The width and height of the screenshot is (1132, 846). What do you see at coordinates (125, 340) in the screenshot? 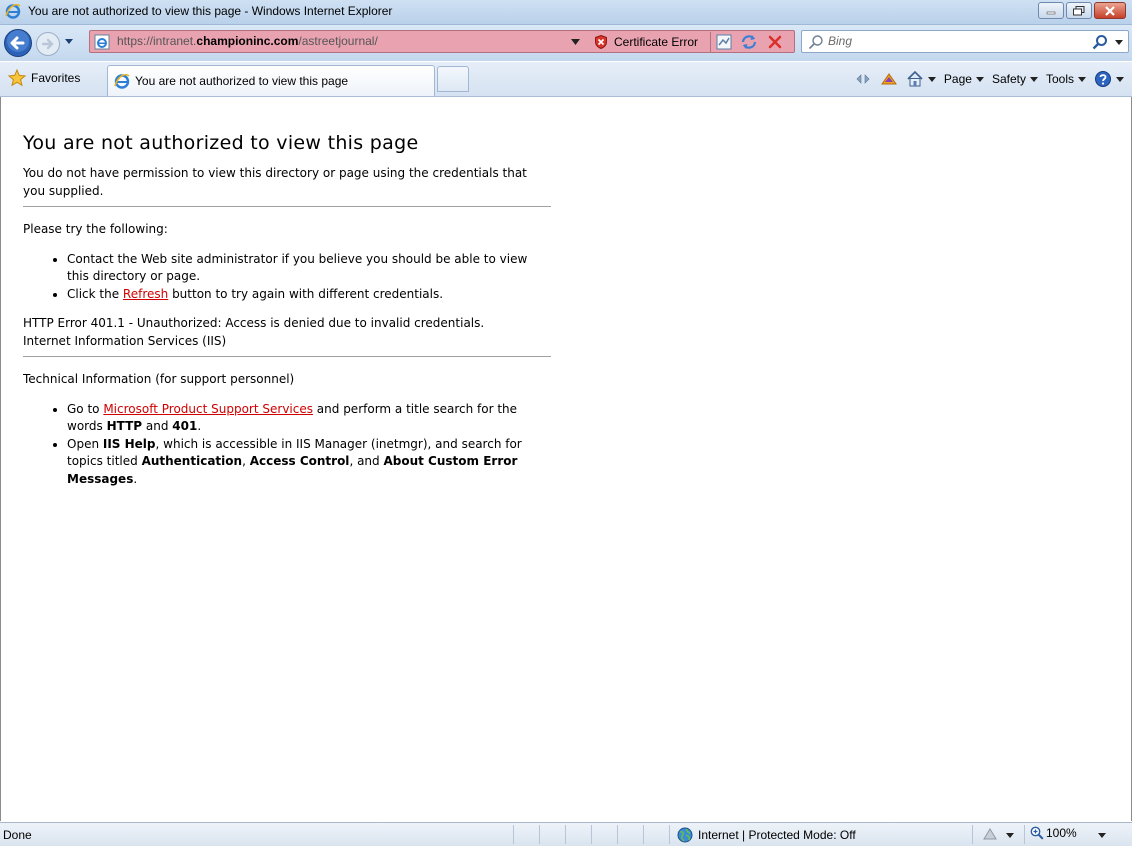
I see `server-line: Internet Information Services (IIS)` at bounding box center [125, 340].